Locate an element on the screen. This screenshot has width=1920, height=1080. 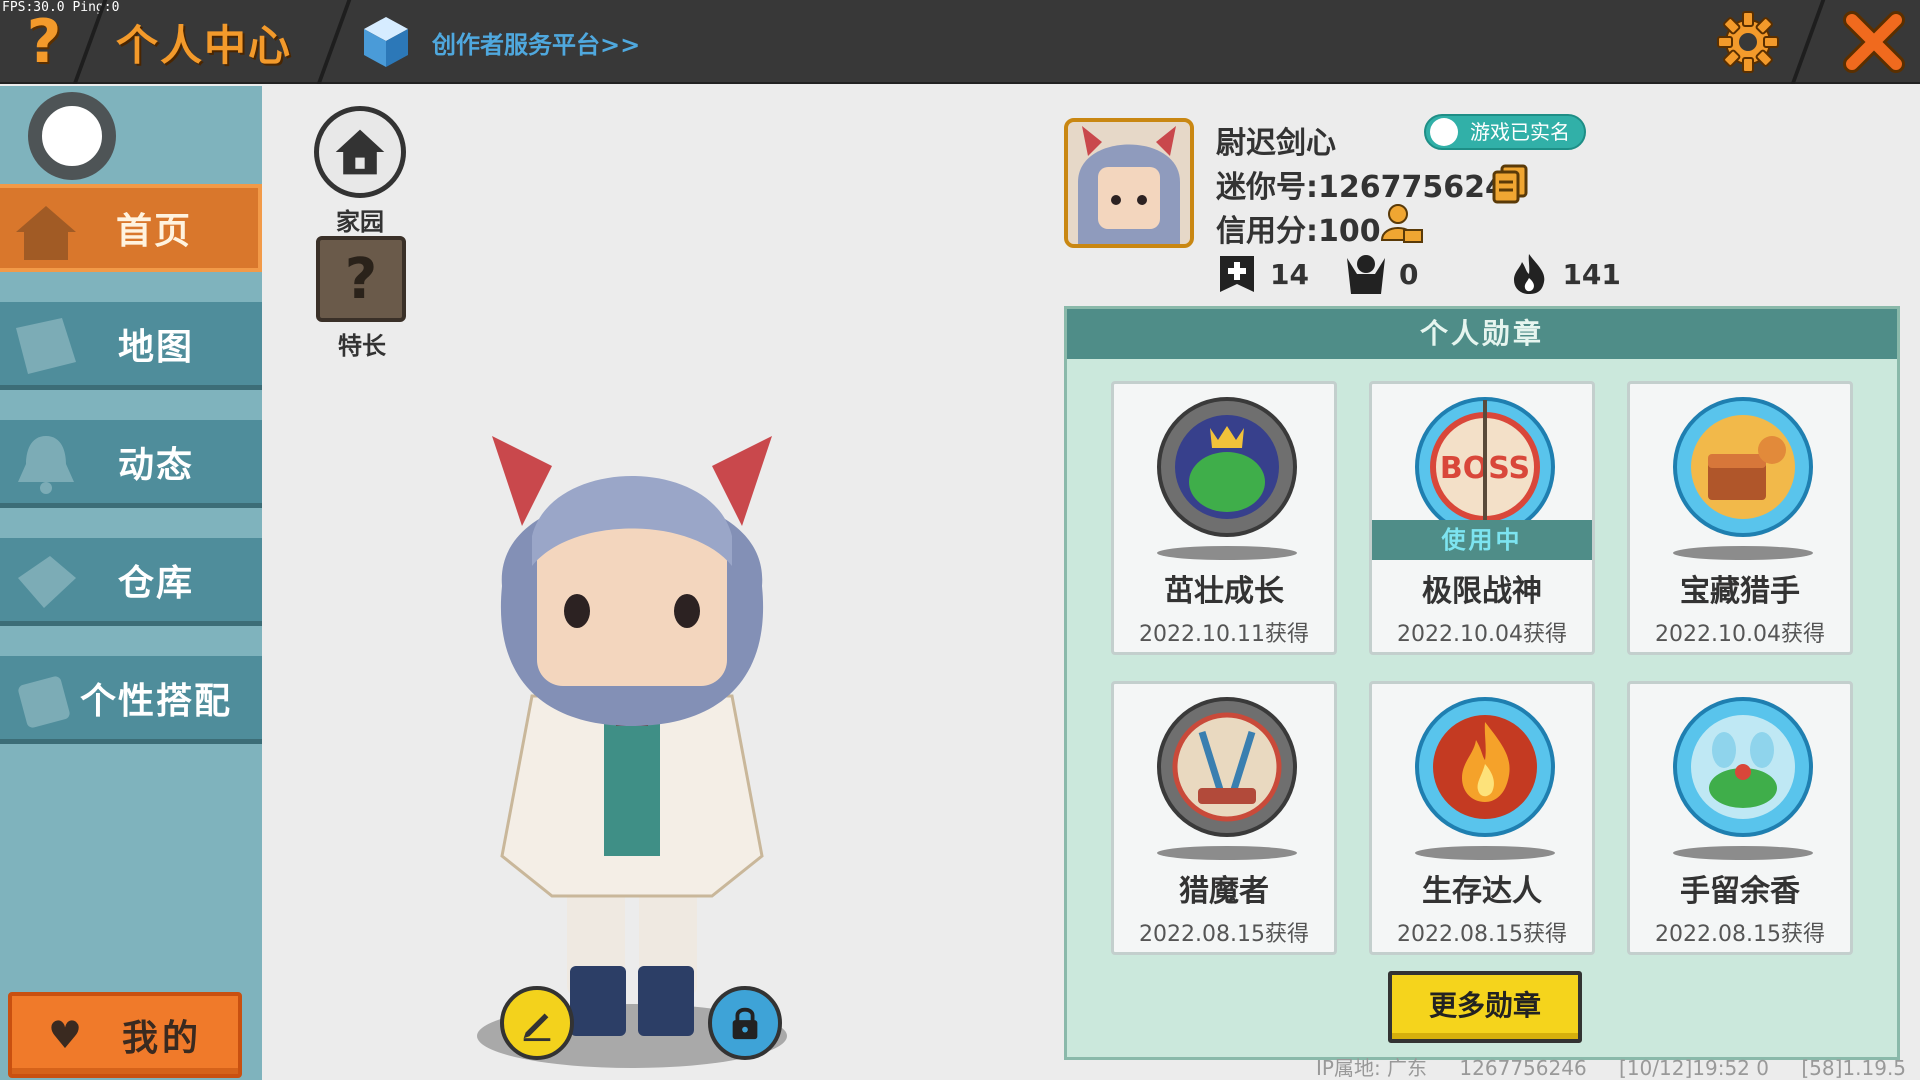
mini-id: 迷你号:1267756246 is located at coordinates (1371, 187).